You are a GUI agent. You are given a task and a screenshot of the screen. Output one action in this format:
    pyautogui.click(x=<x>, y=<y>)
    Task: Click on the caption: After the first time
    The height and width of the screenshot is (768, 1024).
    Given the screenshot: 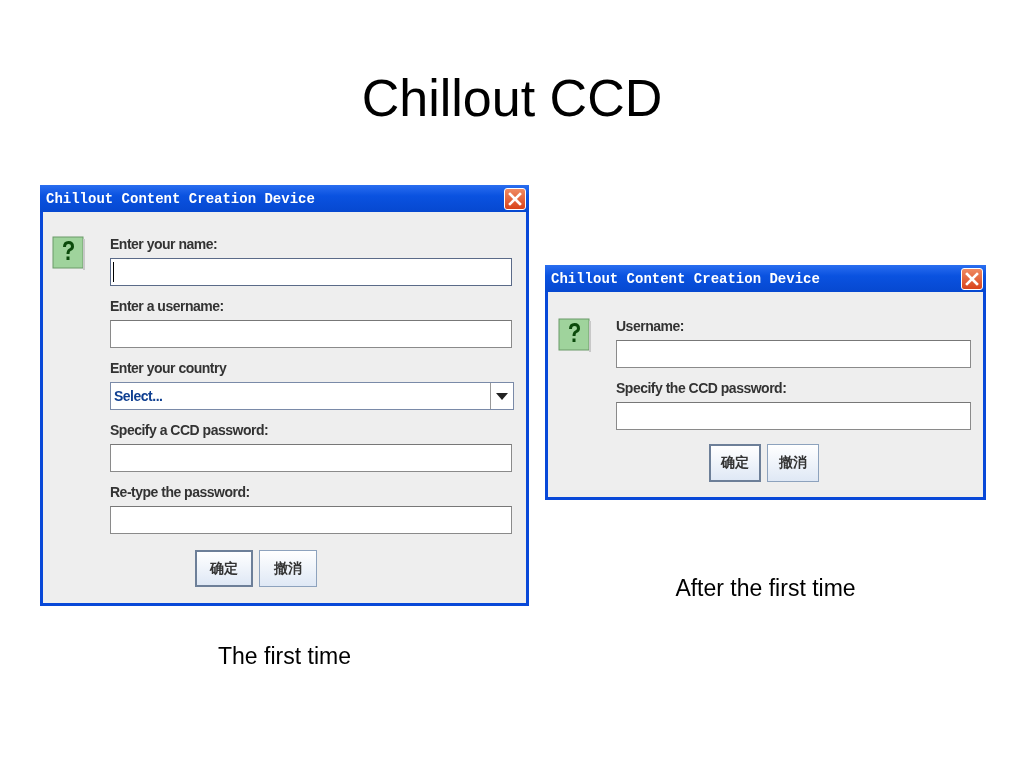 What is the action you would take?
    pyautogui.click(x=765, y=588)
    